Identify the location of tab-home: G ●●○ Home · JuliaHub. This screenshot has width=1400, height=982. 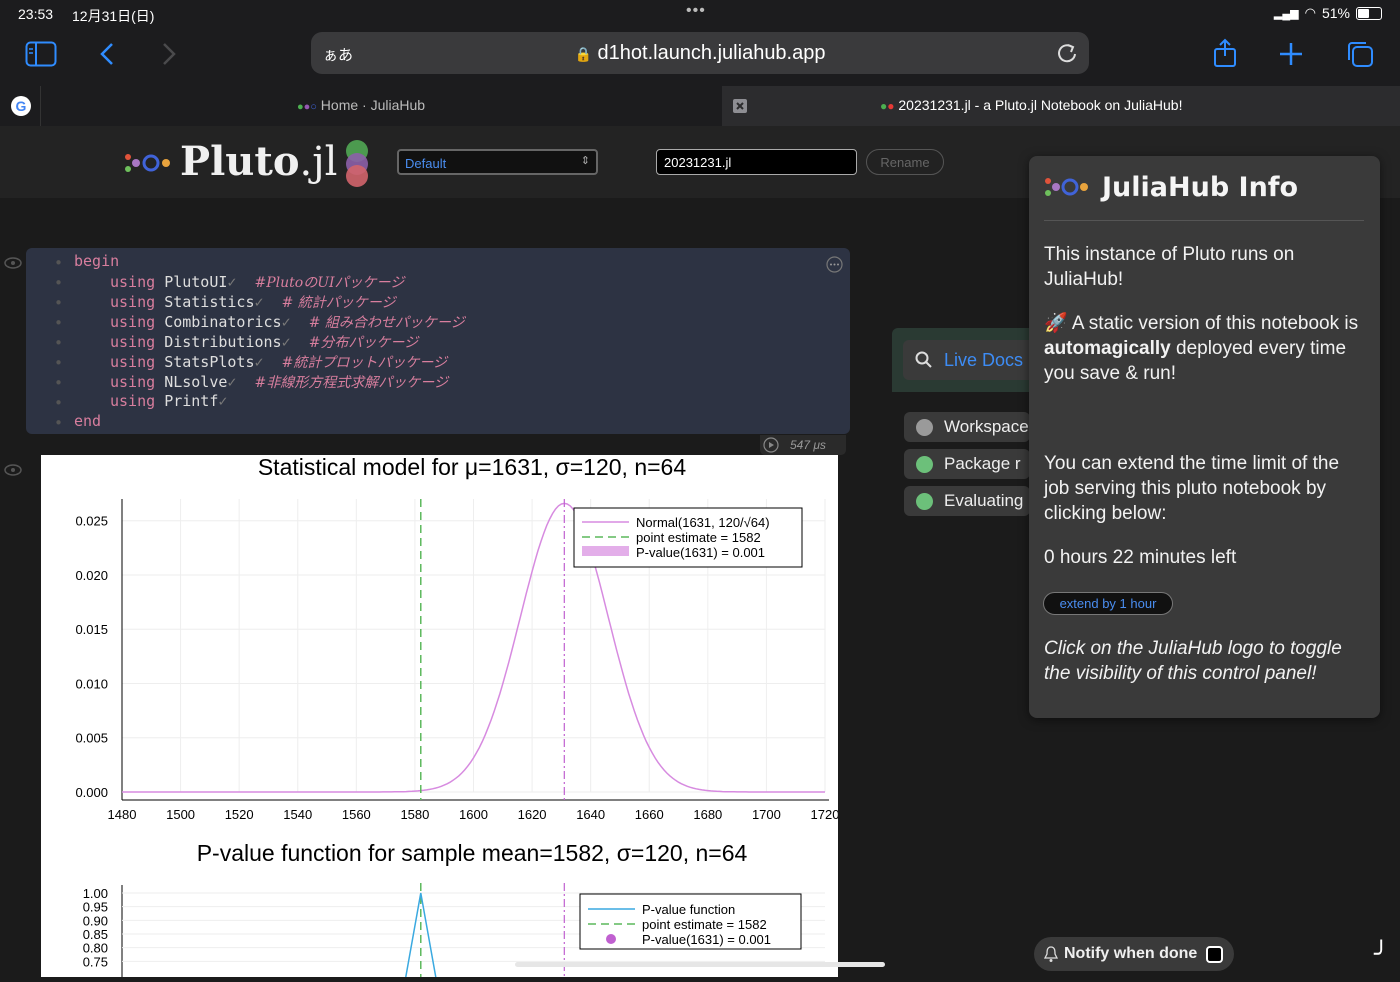
(361, 106).